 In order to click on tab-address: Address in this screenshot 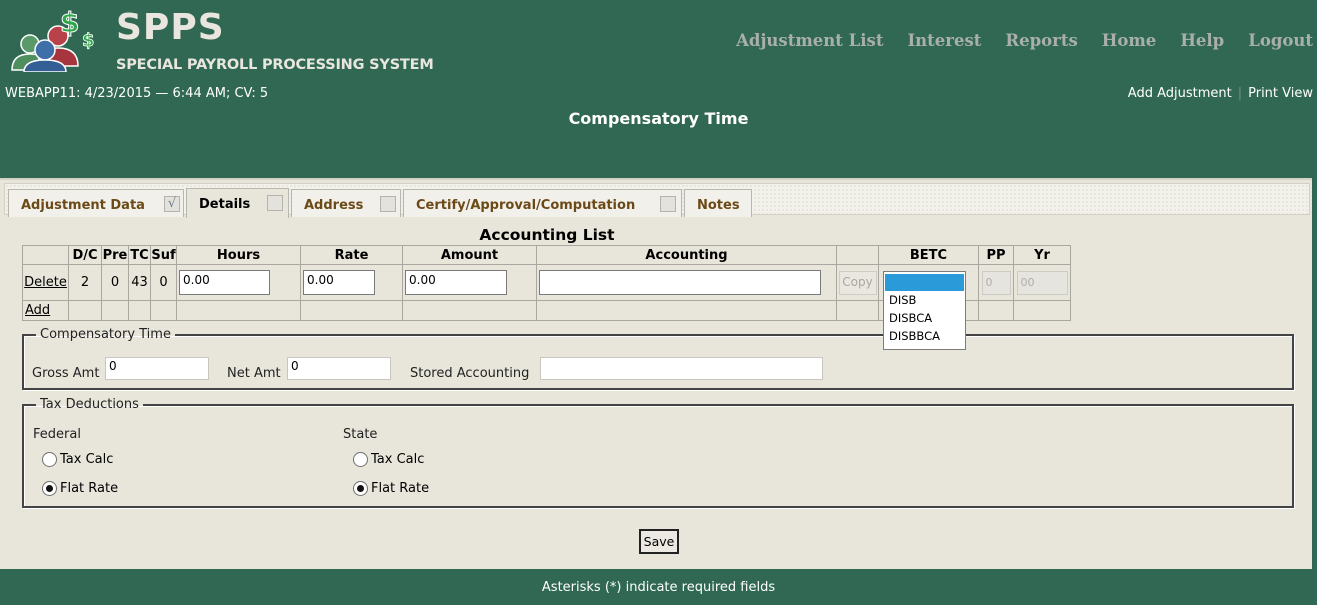, I will do `click(346, 203)`.